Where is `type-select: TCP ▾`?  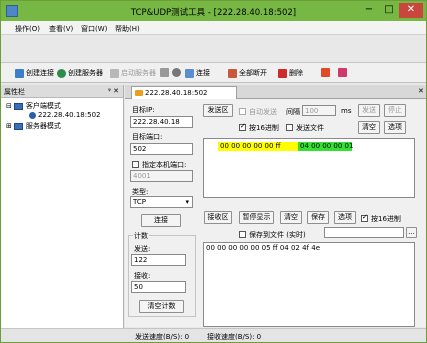
type-select: TCP ▾ is located at coordinates (161, 202).